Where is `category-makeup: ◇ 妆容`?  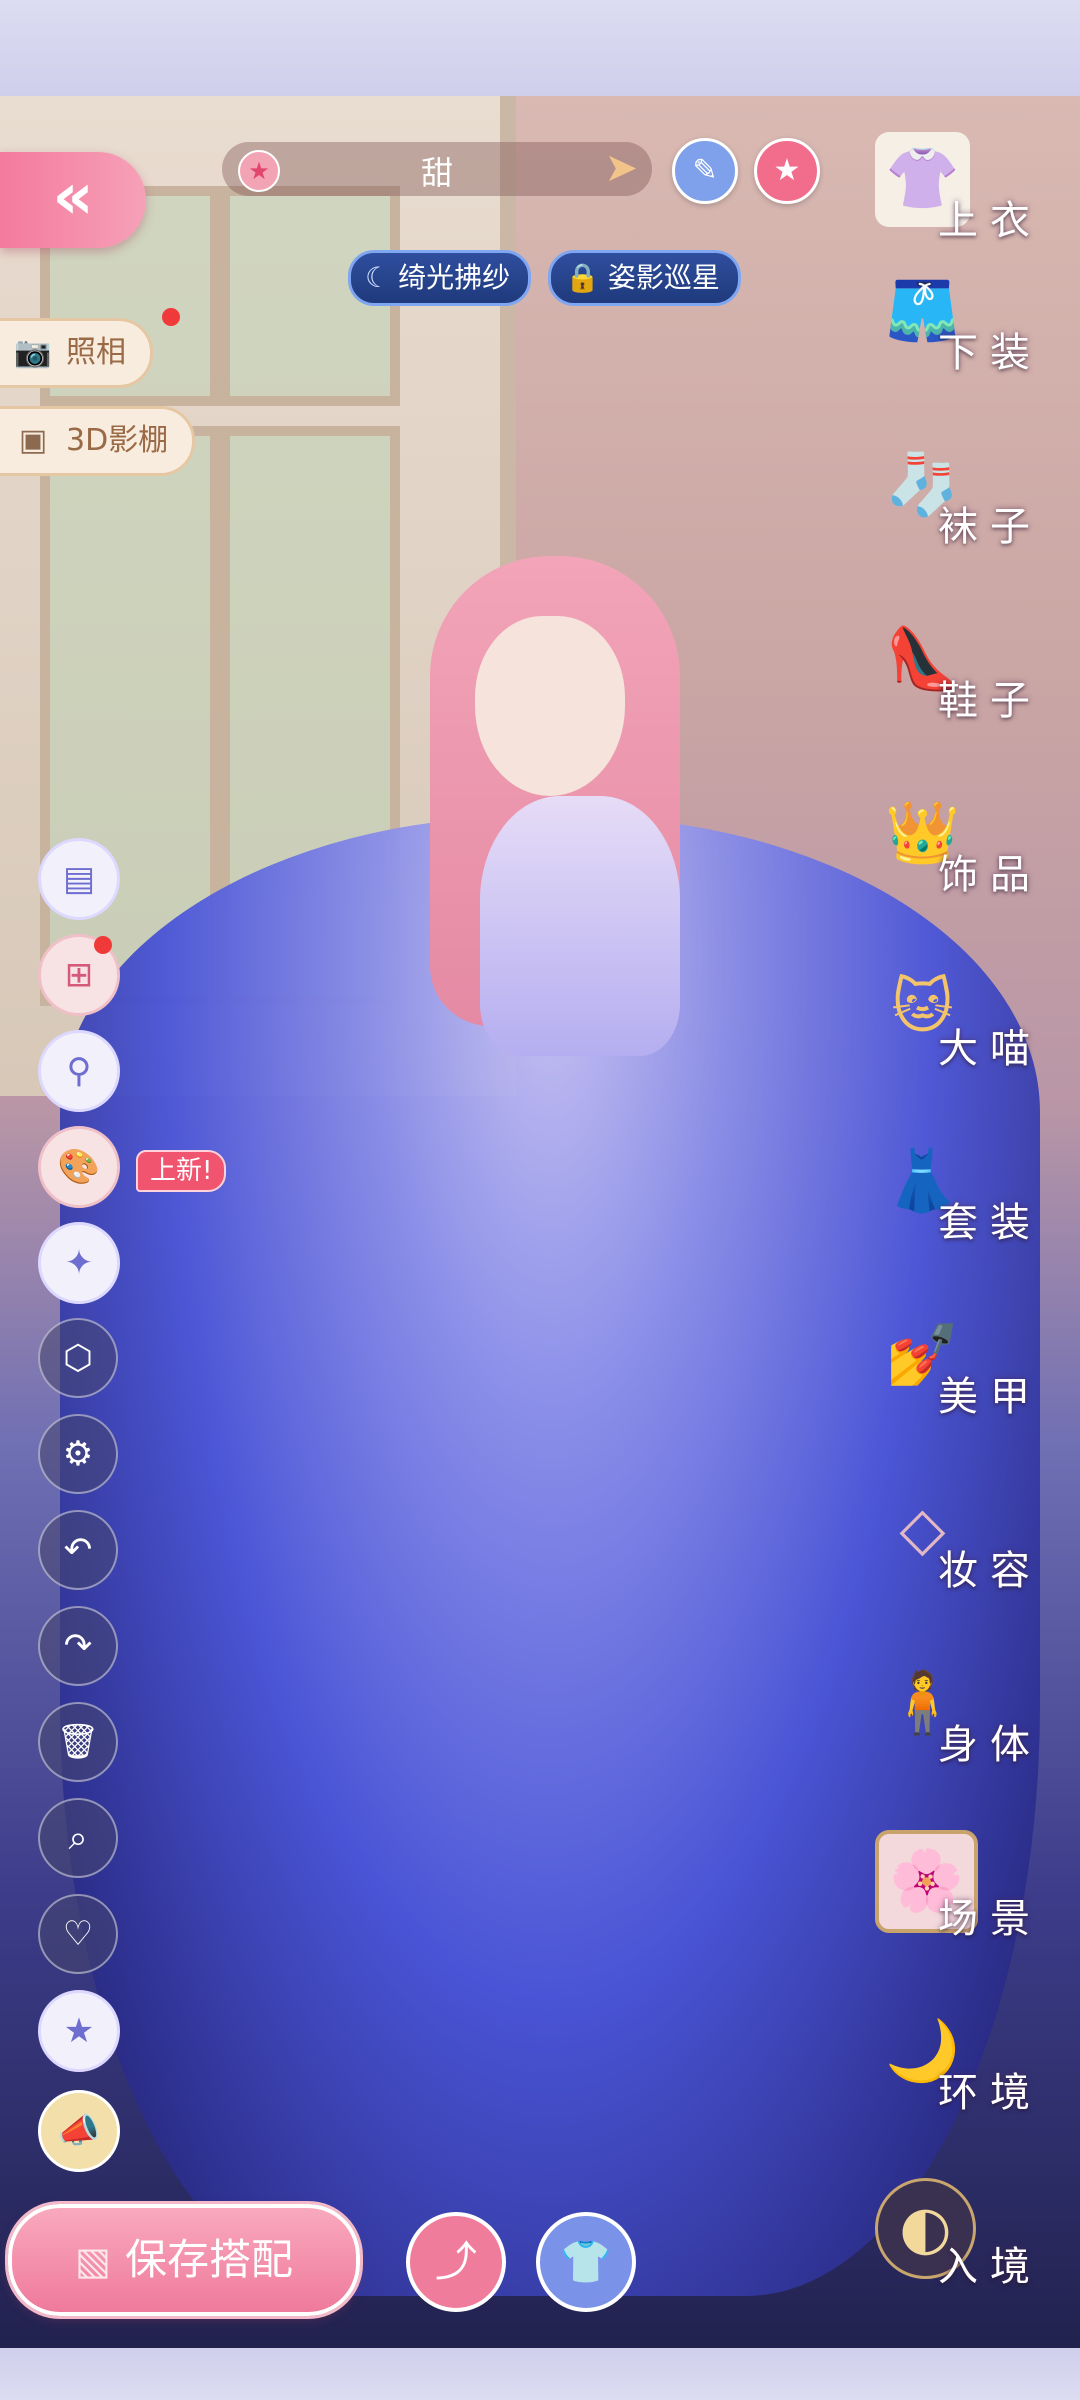
category-makeup: ◇ 妆容 is located at coordinates (970, 1557).